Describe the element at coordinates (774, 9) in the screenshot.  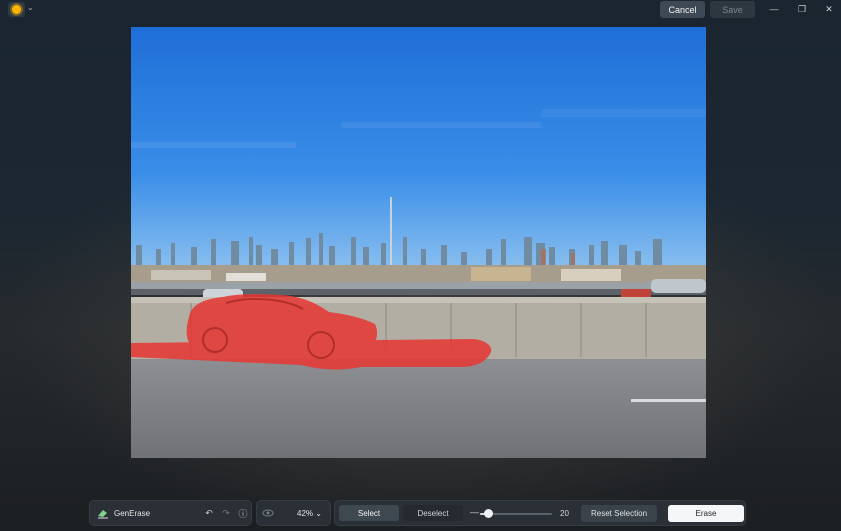
I see `minimize-icon: —` at that location.